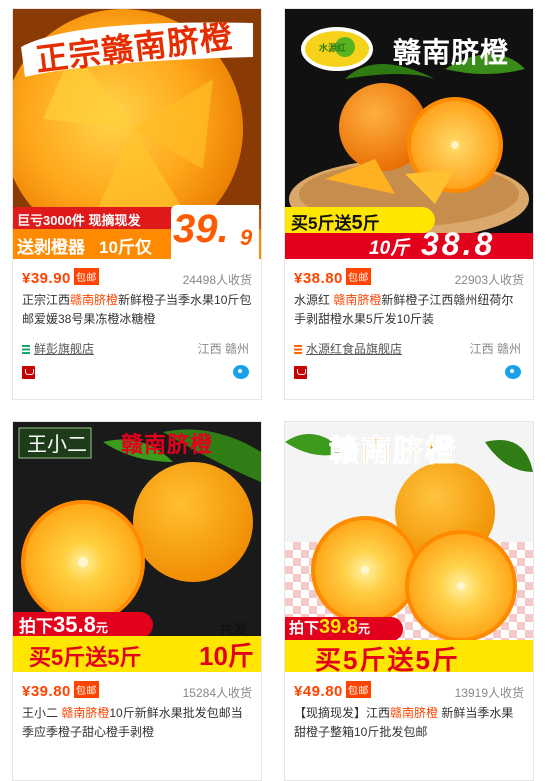 The height and width of the screenshot is (781, 556). I want to click on image-promo-text: 拍下35.8元, so click(63, 625).